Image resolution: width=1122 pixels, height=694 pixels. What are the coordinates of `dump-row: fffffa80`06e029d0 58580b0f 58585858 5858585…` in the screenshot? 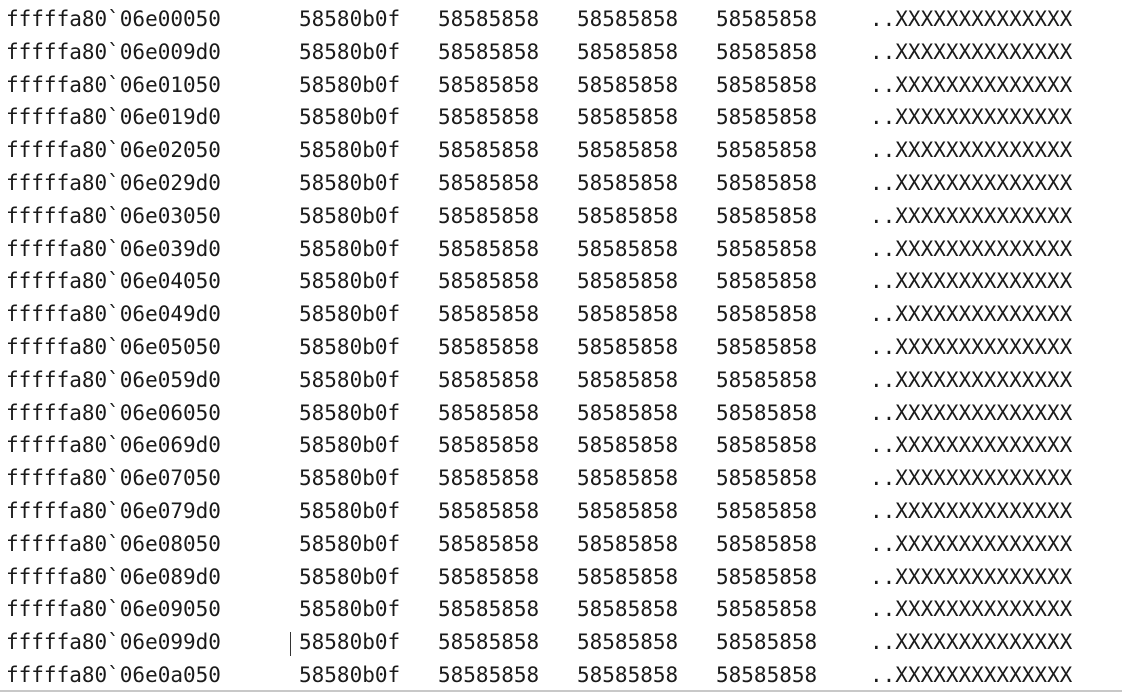 It's located at (561, 183).